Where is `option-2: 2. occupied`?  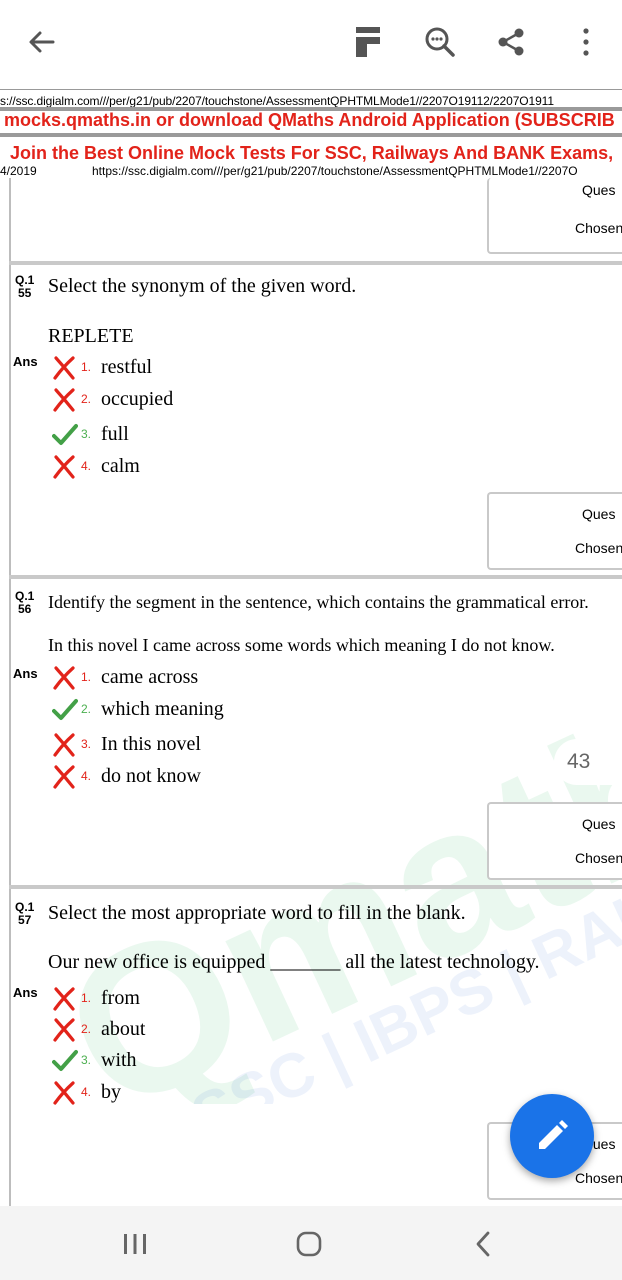
option-2: 2. occupied is located at coordinates (232, 401).